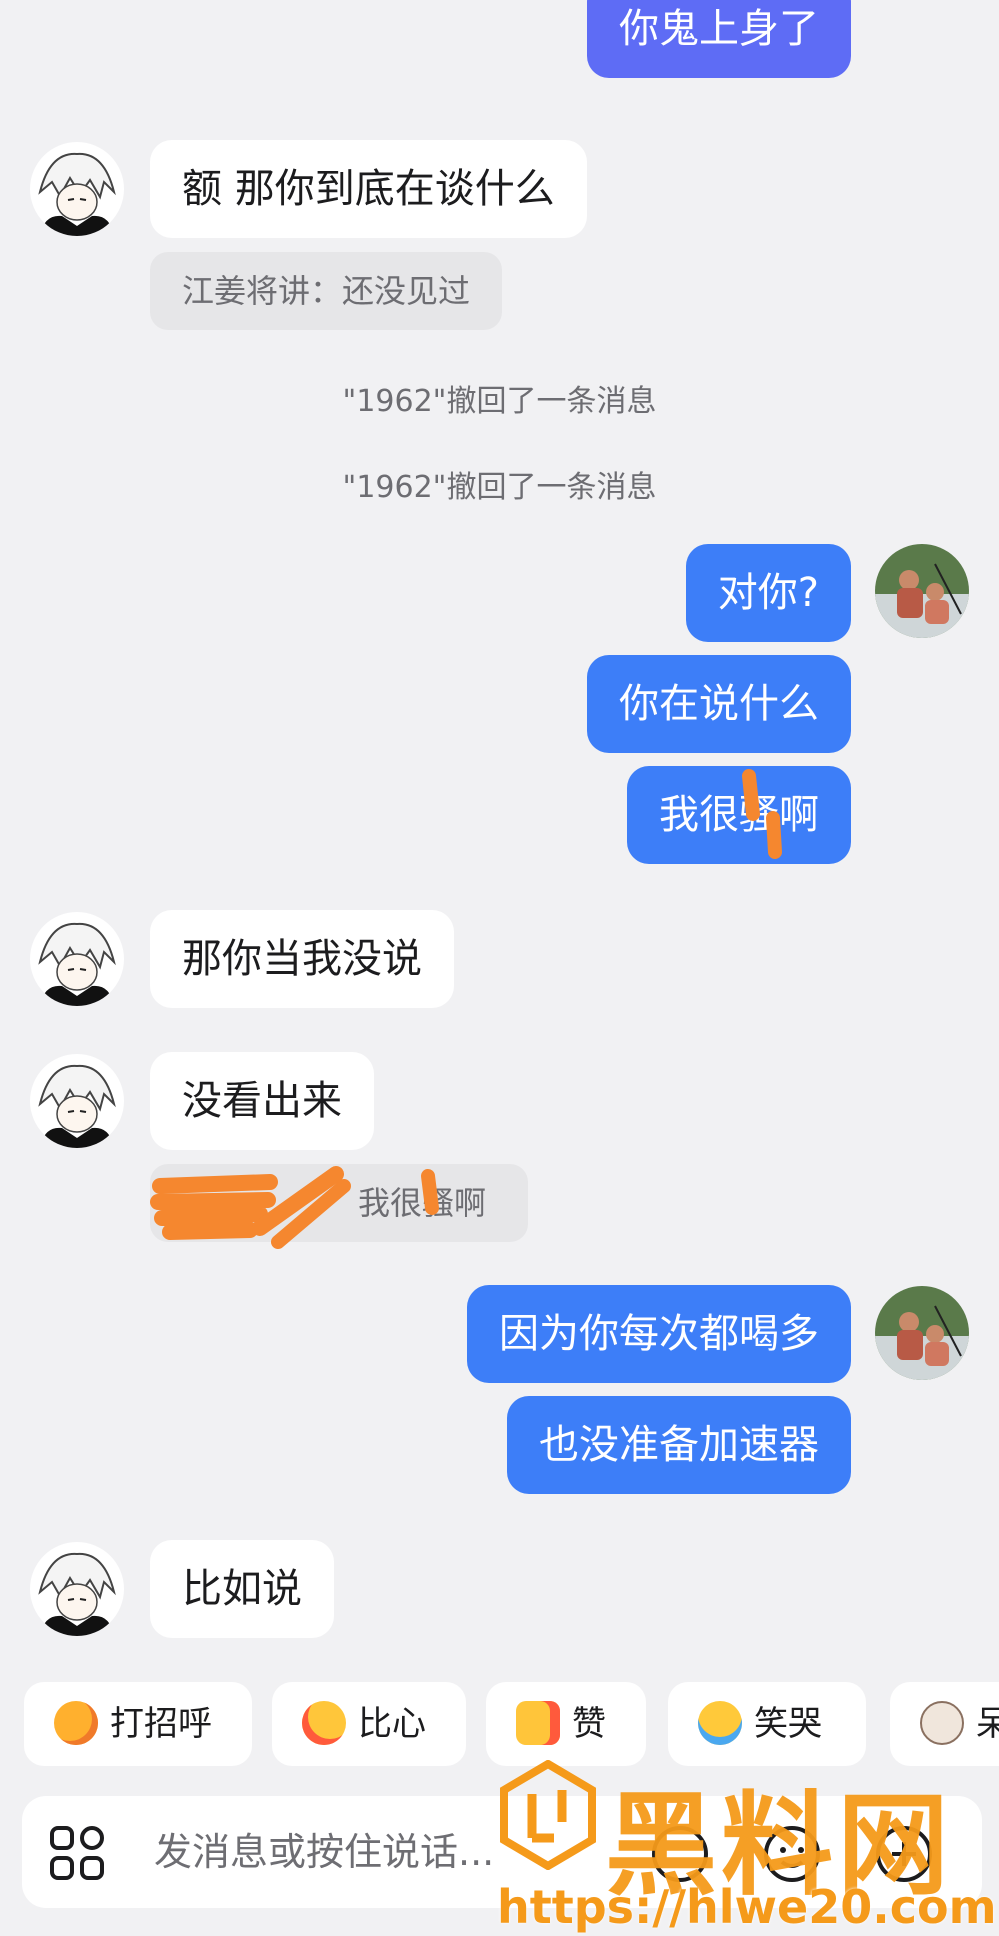 This screenshot has width=999, height=1936. I want to click on quick-reply-dumb: 呆, so click(944, 1724).